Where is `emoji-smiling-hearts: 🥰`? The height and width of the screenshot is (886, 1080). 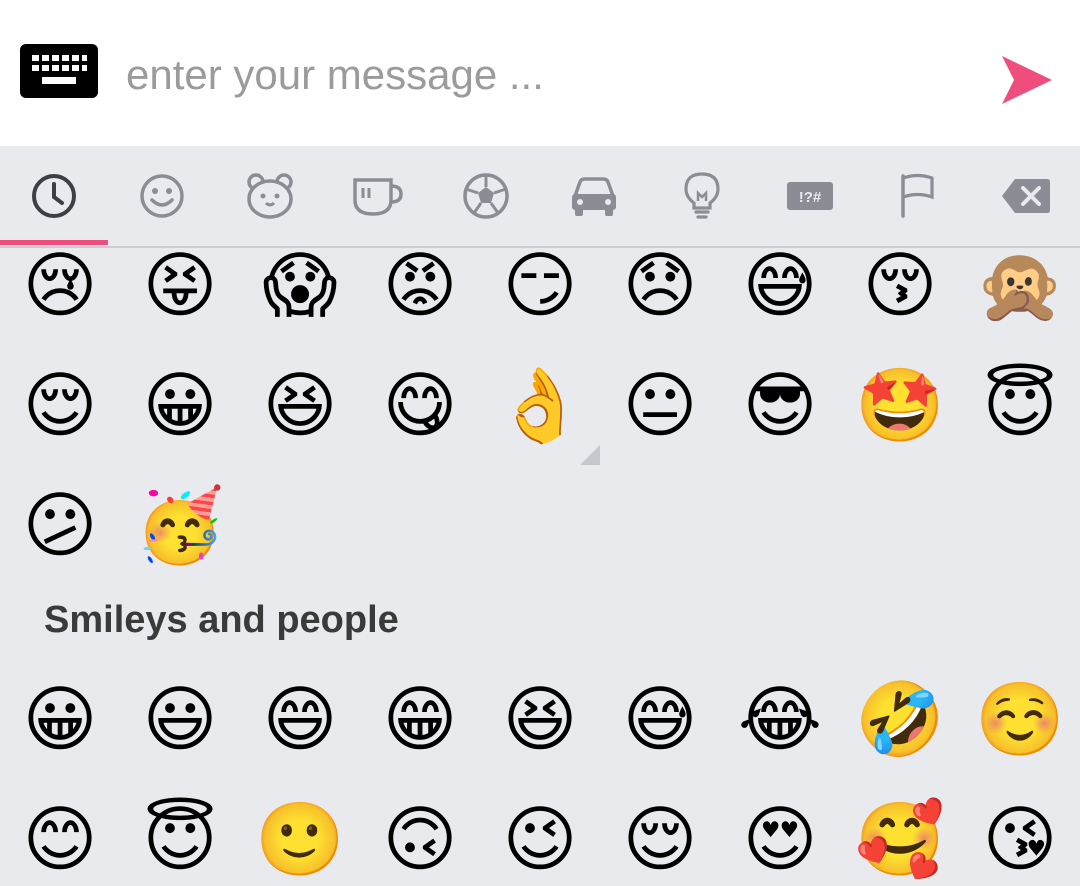
emoji-smiling-hearts: 🥰 is located at coordinates (900, 837).